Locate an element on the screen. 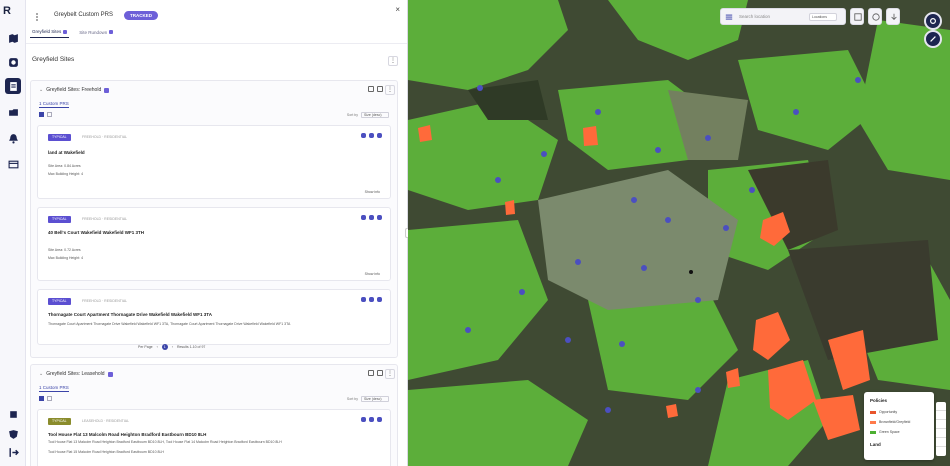 Image resolution: width=950 pixels, height=466 pixels. card-title: land at Wakefield is located at coordinates (66, 152).